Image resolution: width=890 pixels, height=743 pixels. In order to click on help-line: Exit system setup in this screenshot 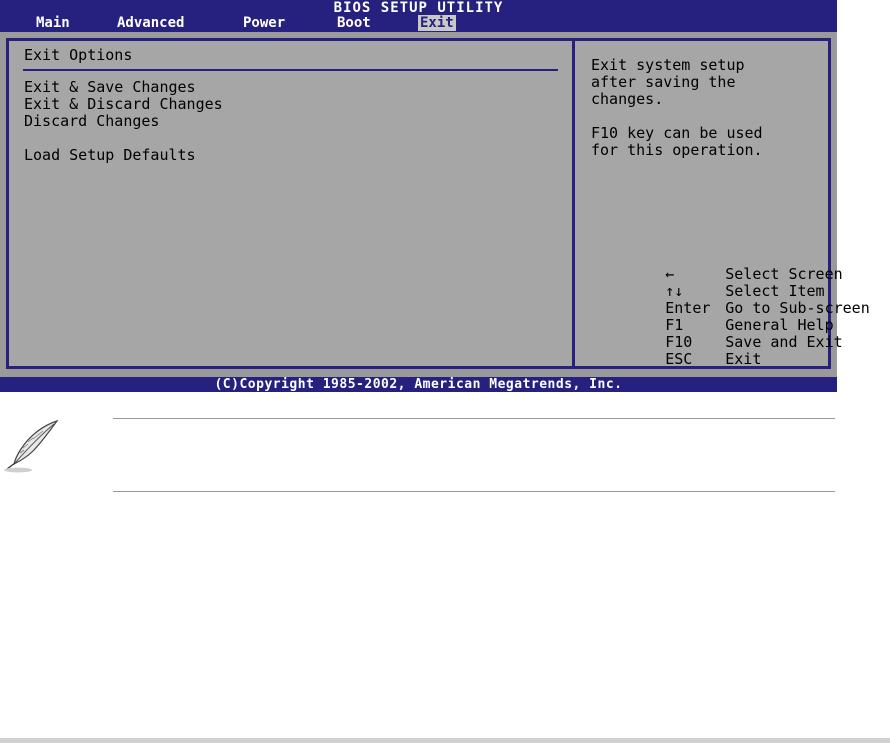, I will do `click(668, 65)`.